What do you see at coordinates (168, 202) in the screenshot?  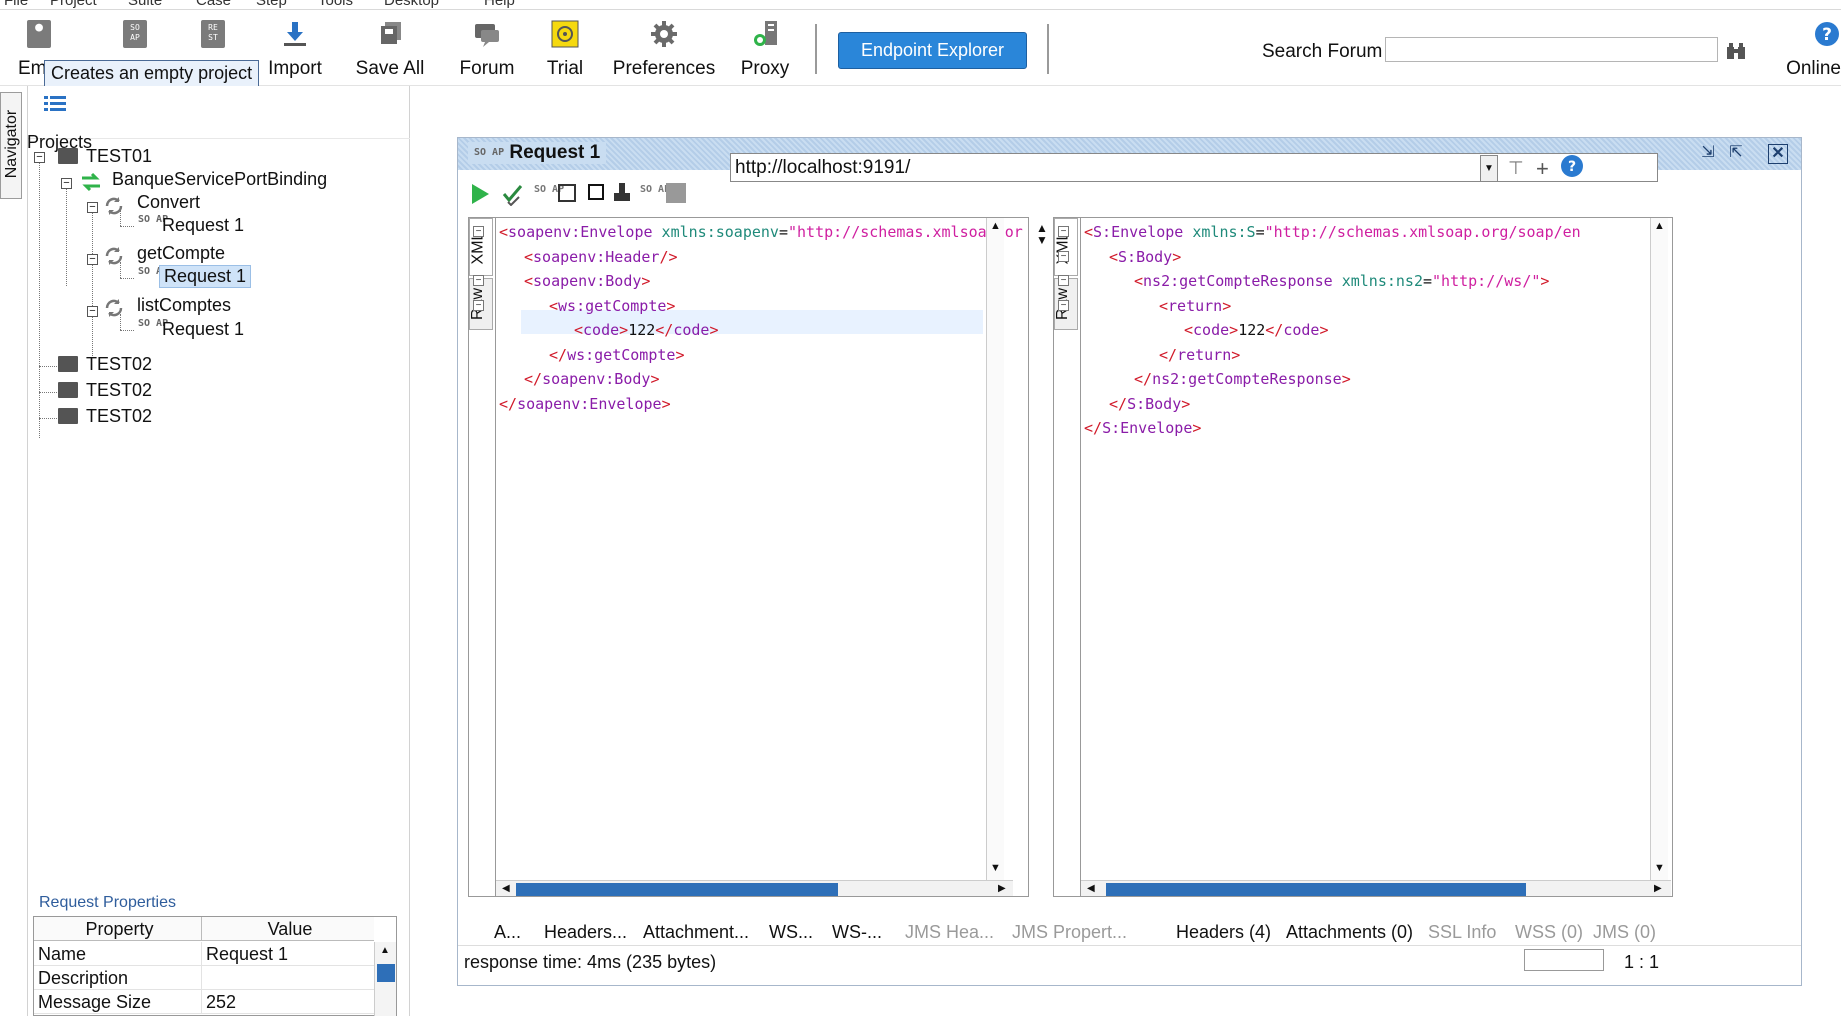 I see `operation-convert: Convert` at bounding box center [168, 202].